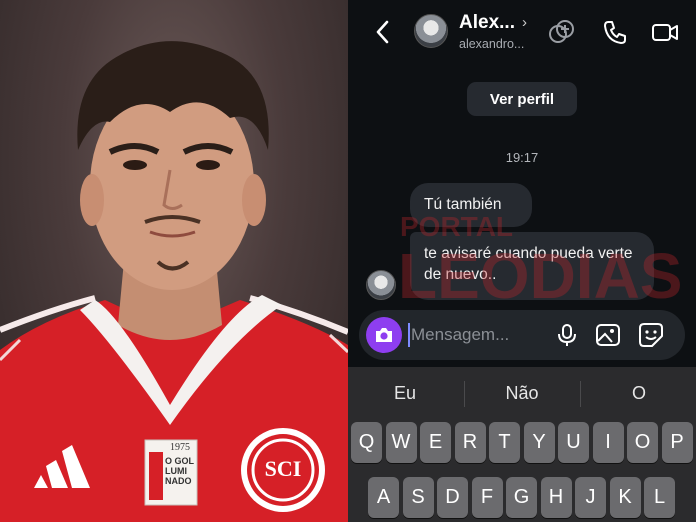  Describe the element at coordinates (625, 497) in the screenshot. I see `key-k: K` at that location.